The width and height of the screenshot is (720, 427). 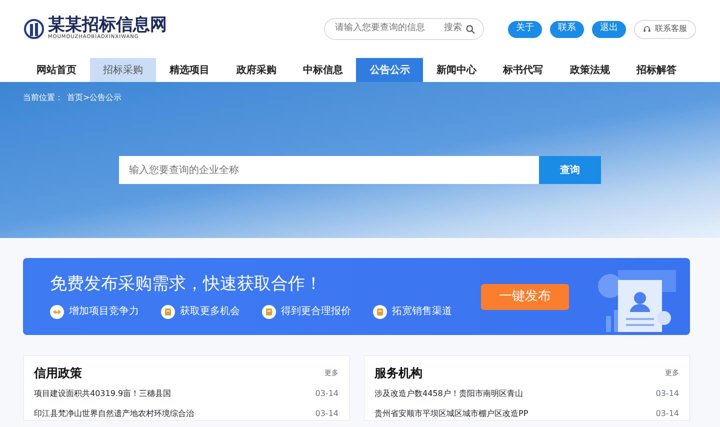 What do you see at coordinates (590, 70) in the screenshot?
I see `nav-tab: 政策法规` at bounding box center [590, 70].